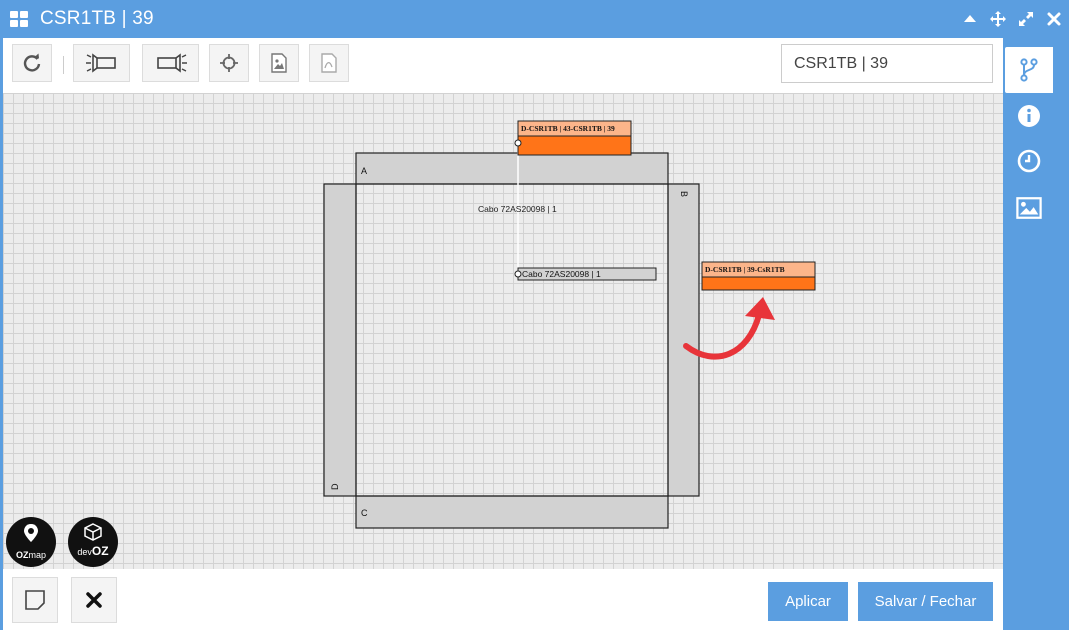 The height and width of the screenshot is (630, 1069). I want to click on apply-button: Aplicar, so click(808, 601).